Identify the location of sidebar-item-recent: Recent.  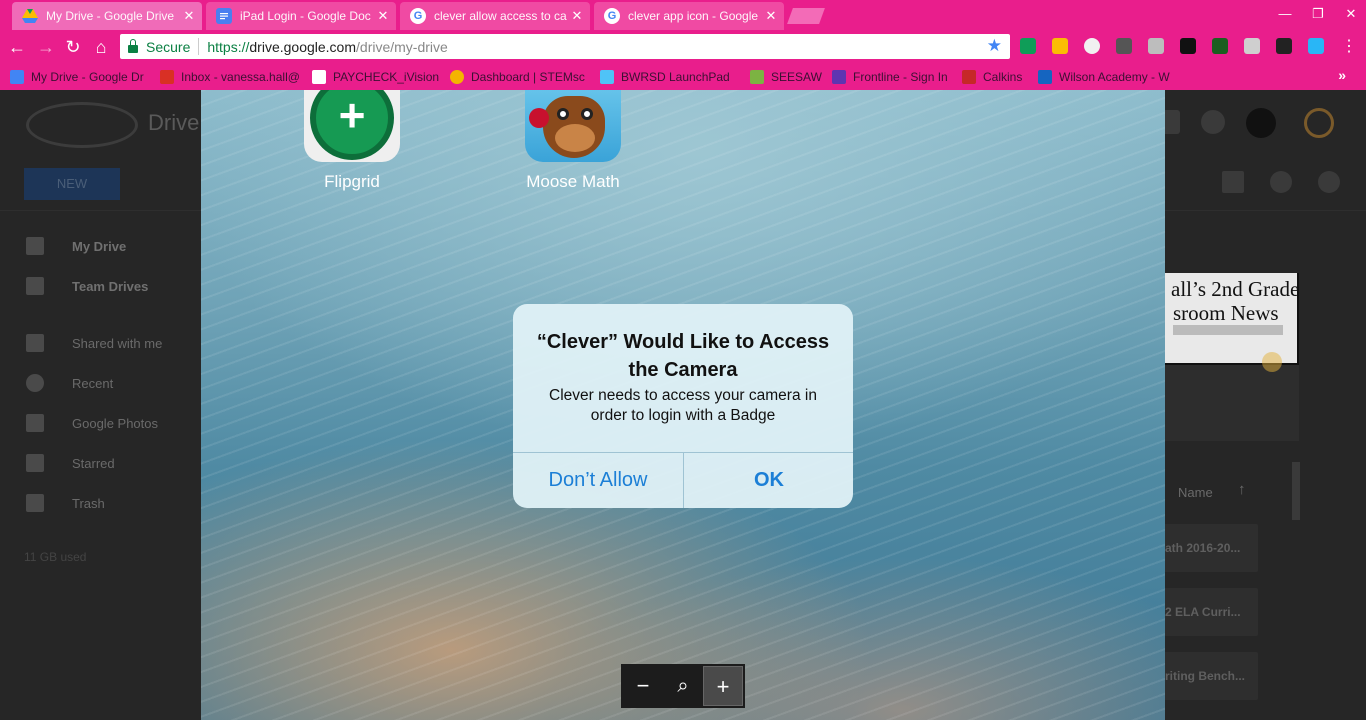
(69, 383).